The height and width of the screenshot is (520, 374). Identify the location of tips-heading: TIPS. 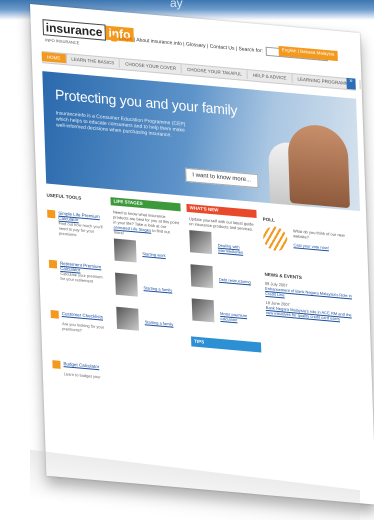
(226, 344).